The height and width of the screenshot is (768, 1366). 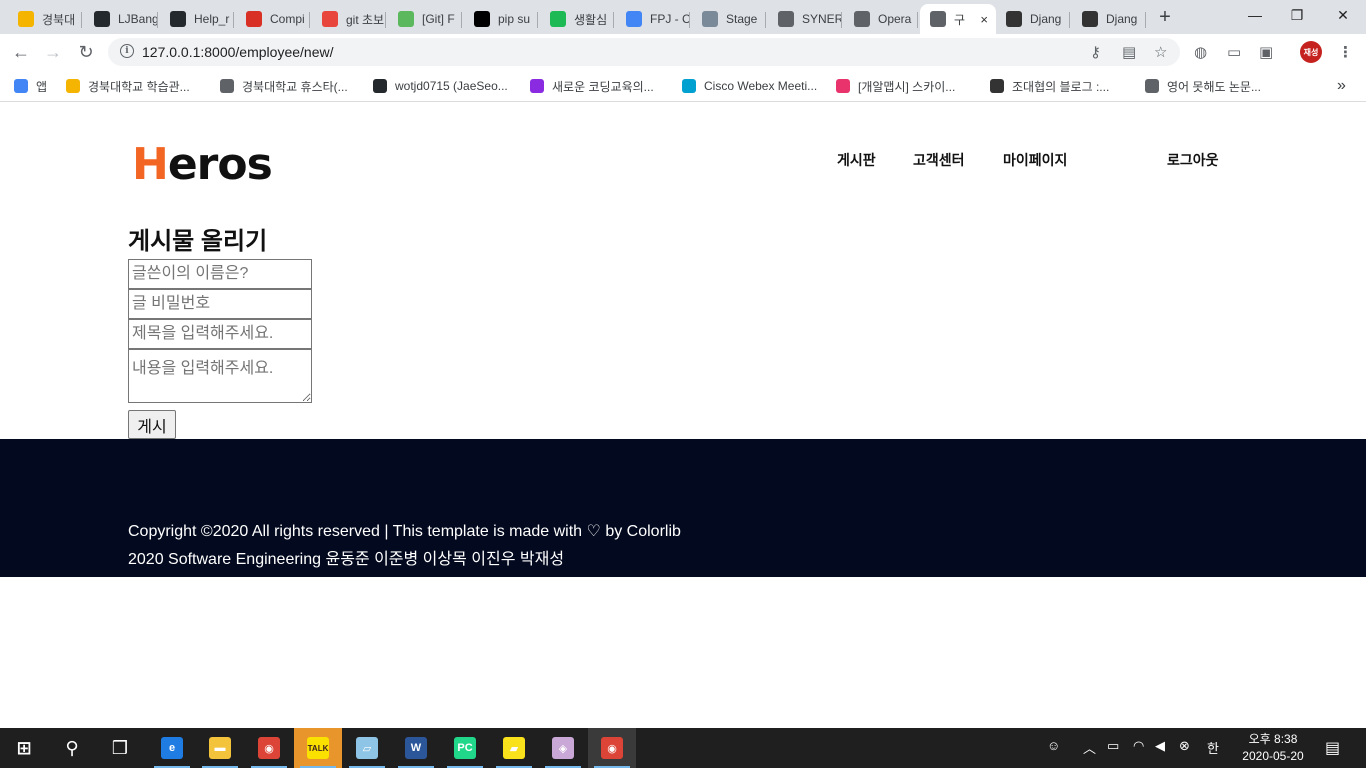 What do you see at coordinates (273, 19) in the screenshot?
I see `browser-tab: Compi` at bounding box center [273, 19].